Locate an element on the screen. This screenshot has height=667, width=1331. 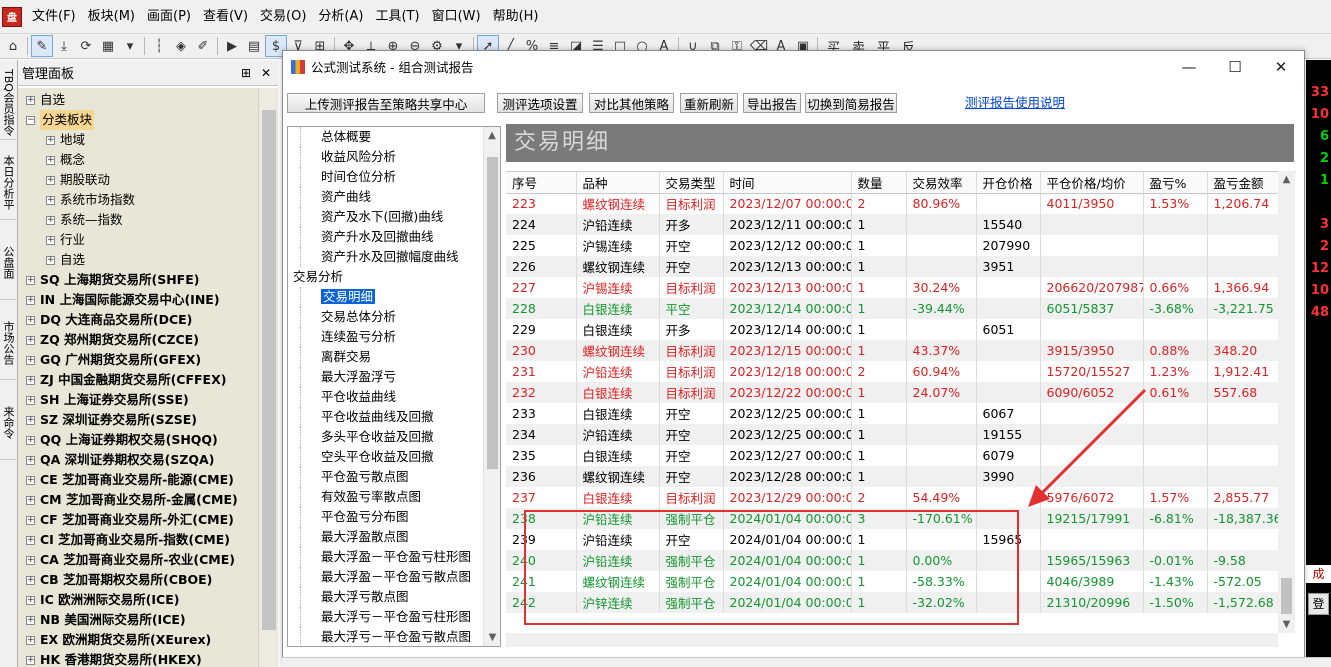
tree-item: + CB 芝加哥期权交易所(CBOE) is located at coordinates (138, 580).